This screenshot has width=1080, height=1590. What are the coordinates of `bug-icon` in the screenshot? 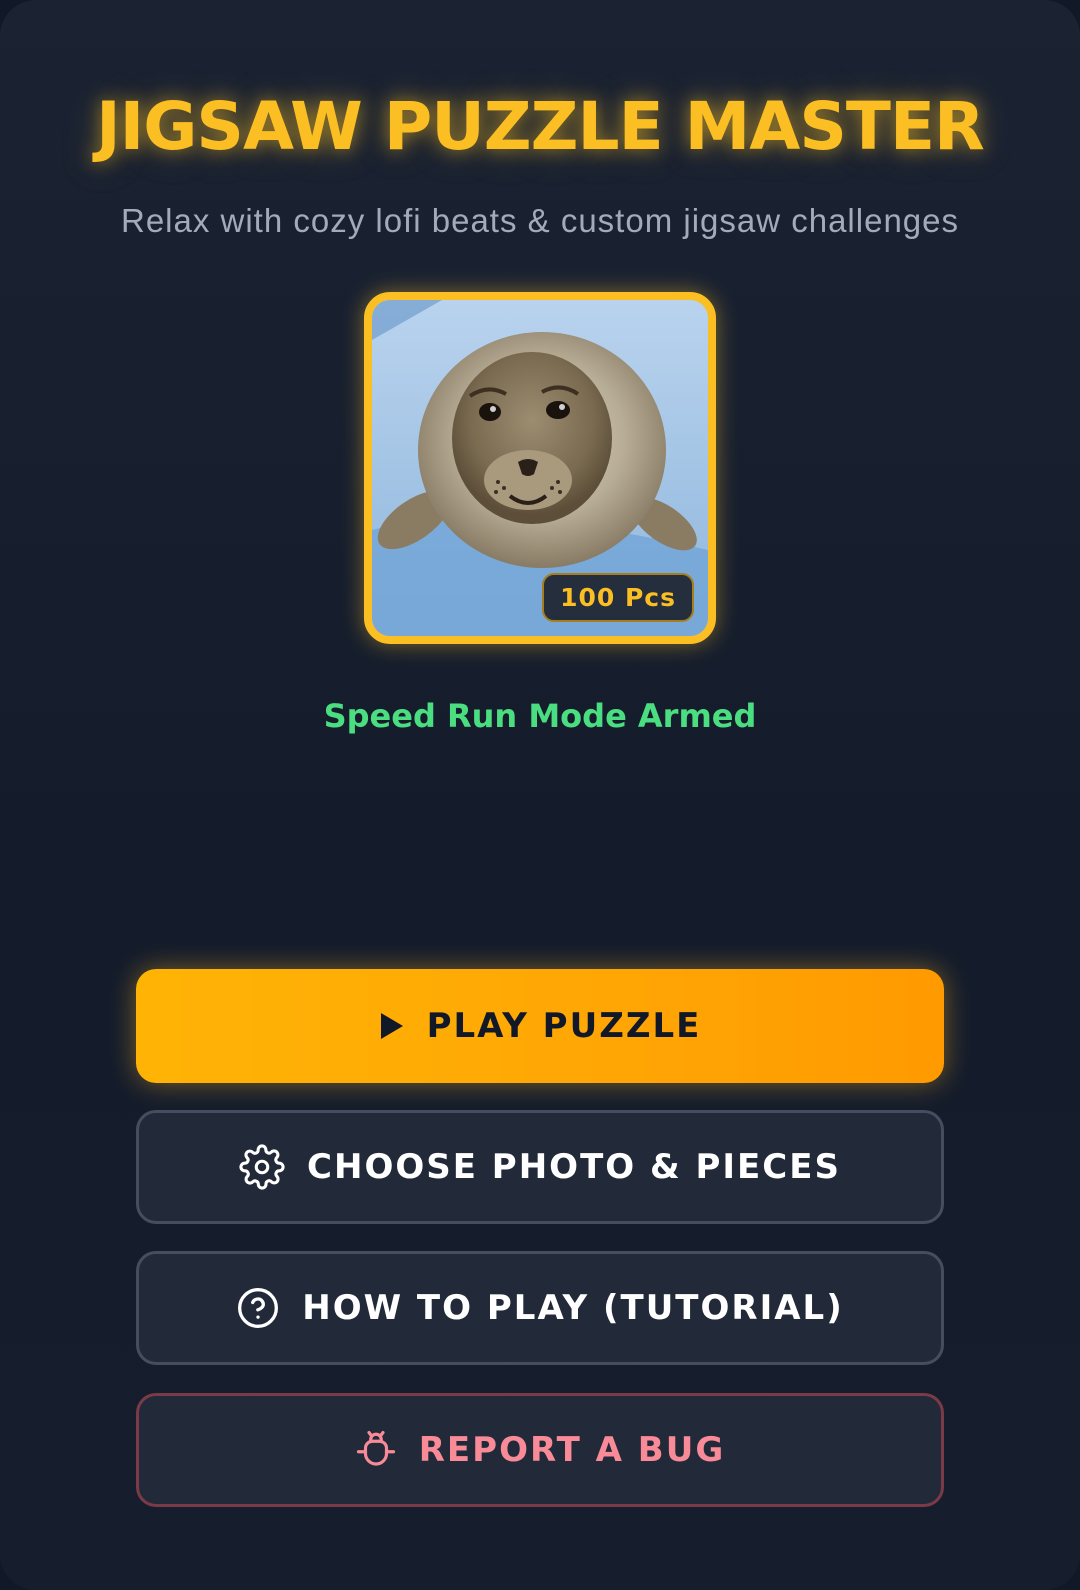 It's located at (375, 1448).